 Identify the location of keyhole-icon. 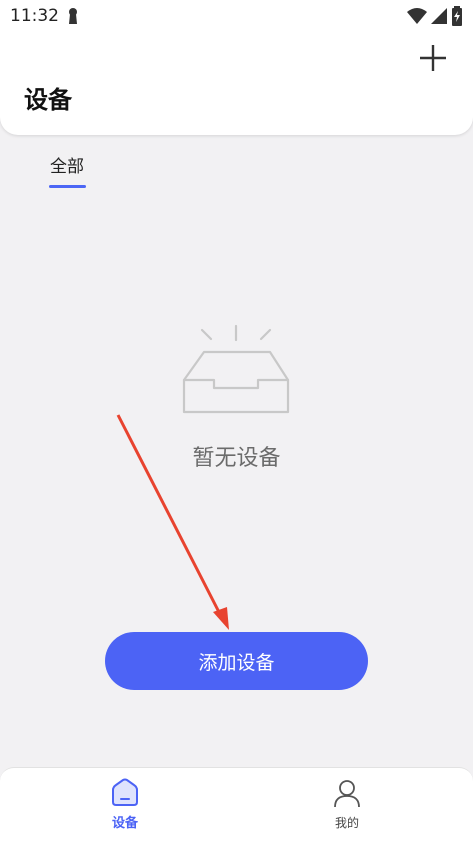
(73, 16).